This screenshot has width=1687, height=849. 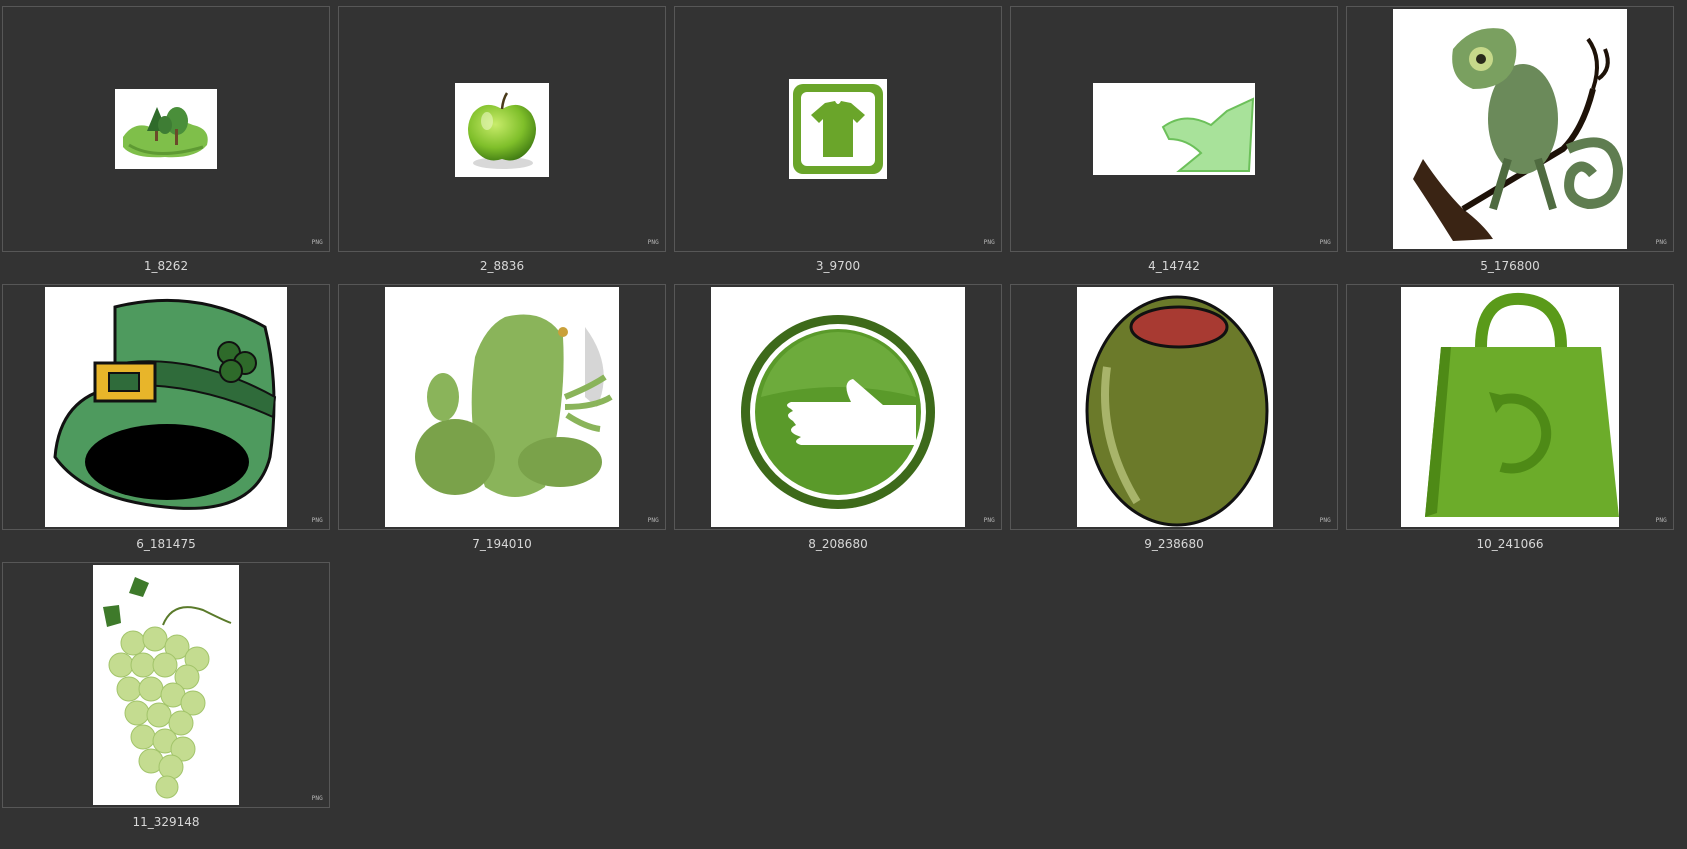 What do you see at coordinates (1174, 266) in the screenshot?
I see `file-name-label: 4_14742` at bounding box center [1174, 266].